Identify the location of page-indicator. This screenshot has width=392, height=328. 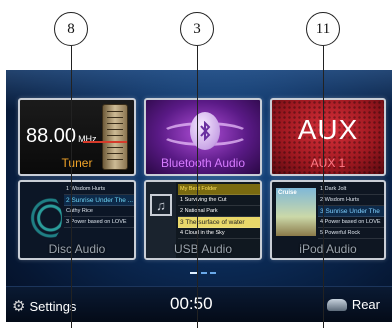
(203, 273).